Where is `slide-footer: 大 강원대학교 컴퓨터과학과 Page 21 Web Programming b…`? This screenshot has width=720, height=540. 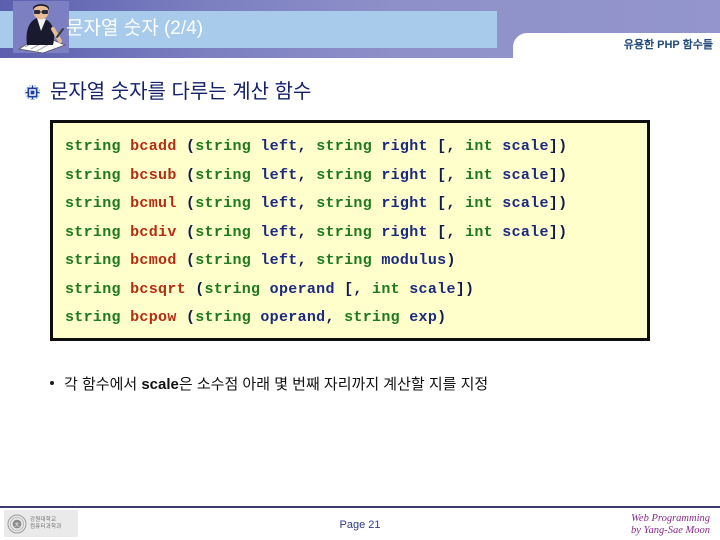
slide-footer: 大 강원대학교 컴퓨터과학과 Page 21 Web Programming b… is located at coordinates (360, 524).